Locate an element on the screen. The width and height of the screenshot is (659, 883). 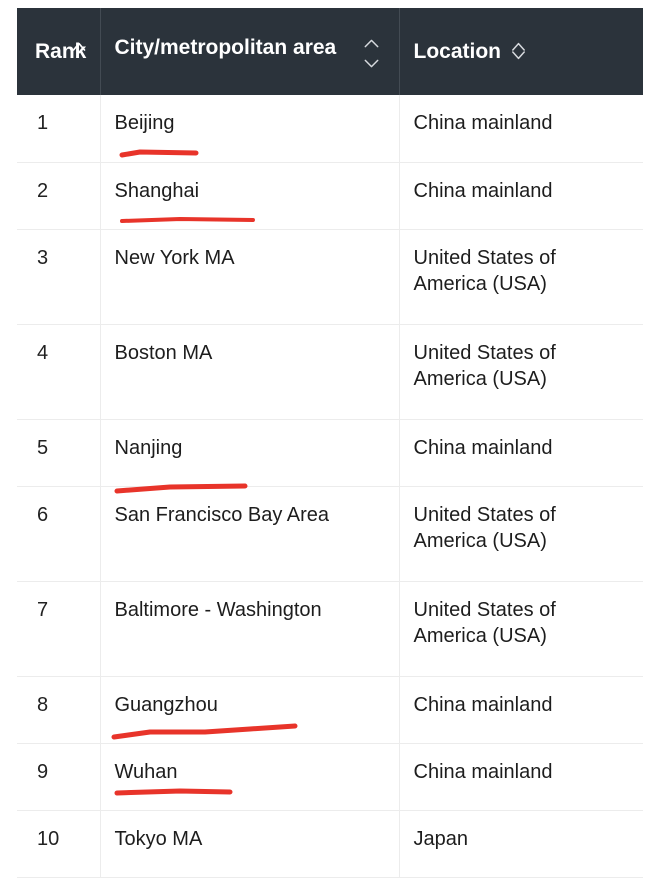
cell-city: San Francisco Bay Area is located at coordinates (250, 534).